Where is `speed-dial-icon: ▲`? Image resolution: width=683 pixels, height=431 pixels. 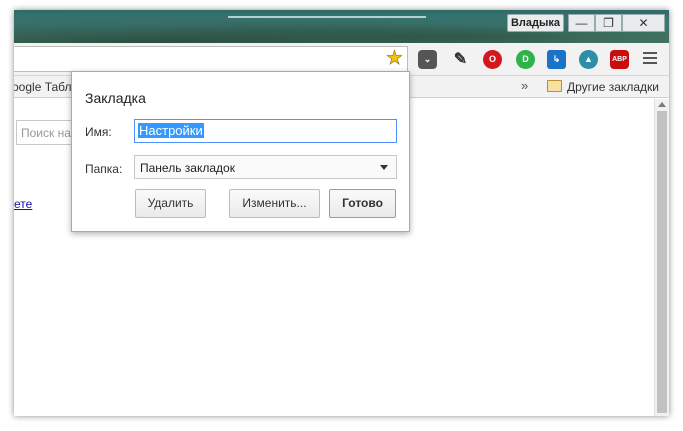 speed-dial-icon: ▲ is located at coordinates (588, 59).